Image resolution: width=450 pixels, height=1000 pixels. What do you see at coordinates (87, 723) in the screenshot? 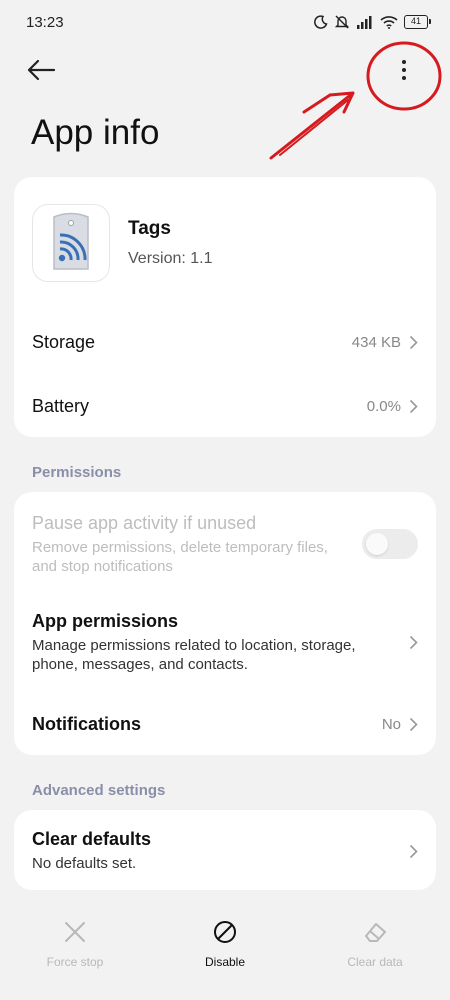
I see `notifications-label: Notifications` at bounding box center [87, 723].